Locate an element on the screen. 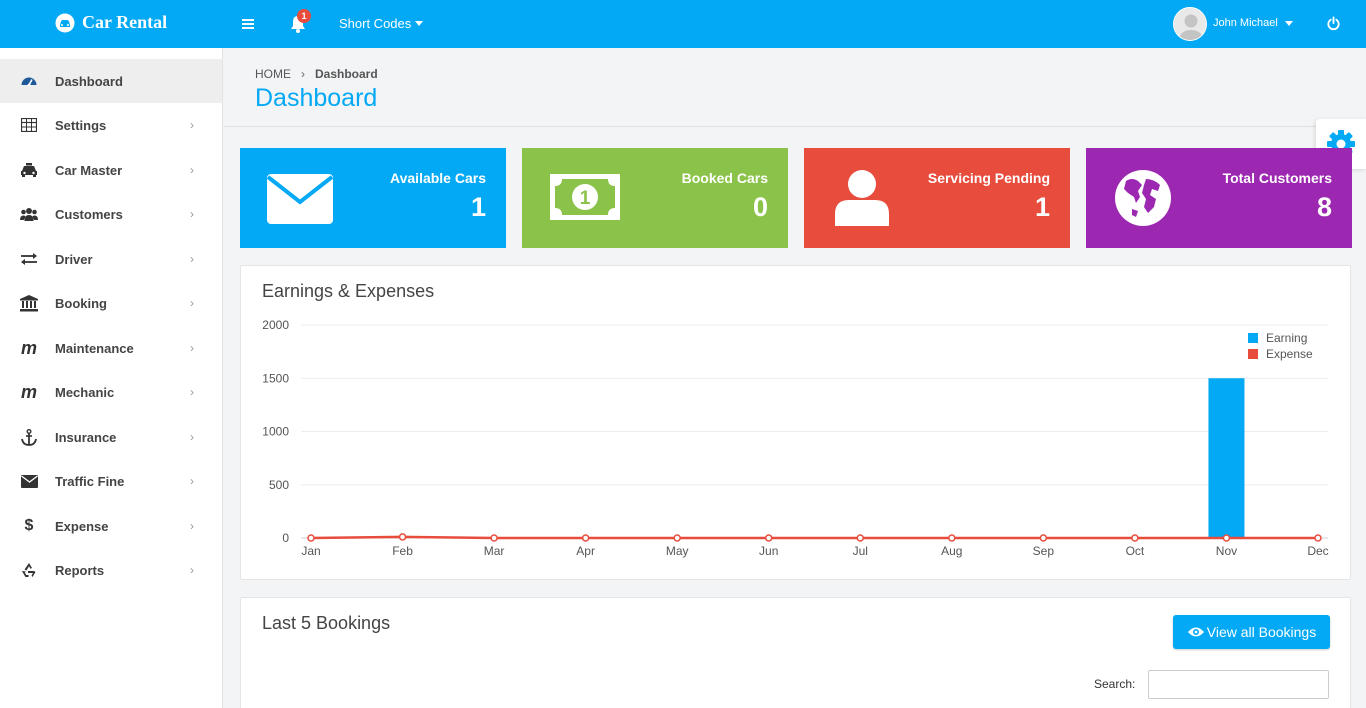 This screenshot has width=1366, height=708. y-tick-label: 1500 is located at coordinates (275, 378).